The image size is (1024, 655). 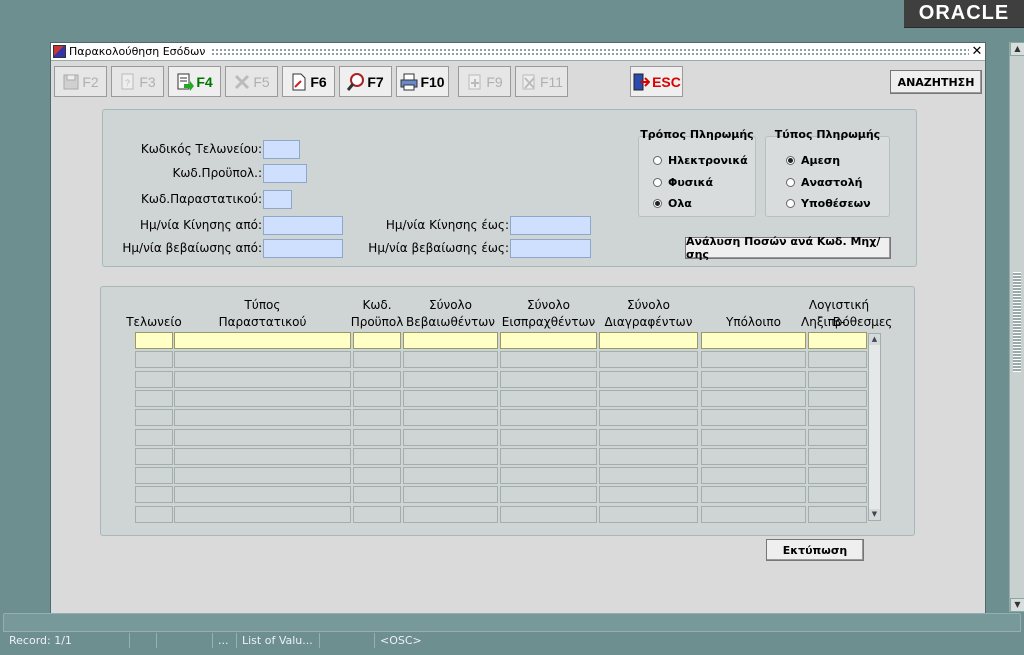 I want to click on document-f6-button: F6, so click(x=308, y=81).